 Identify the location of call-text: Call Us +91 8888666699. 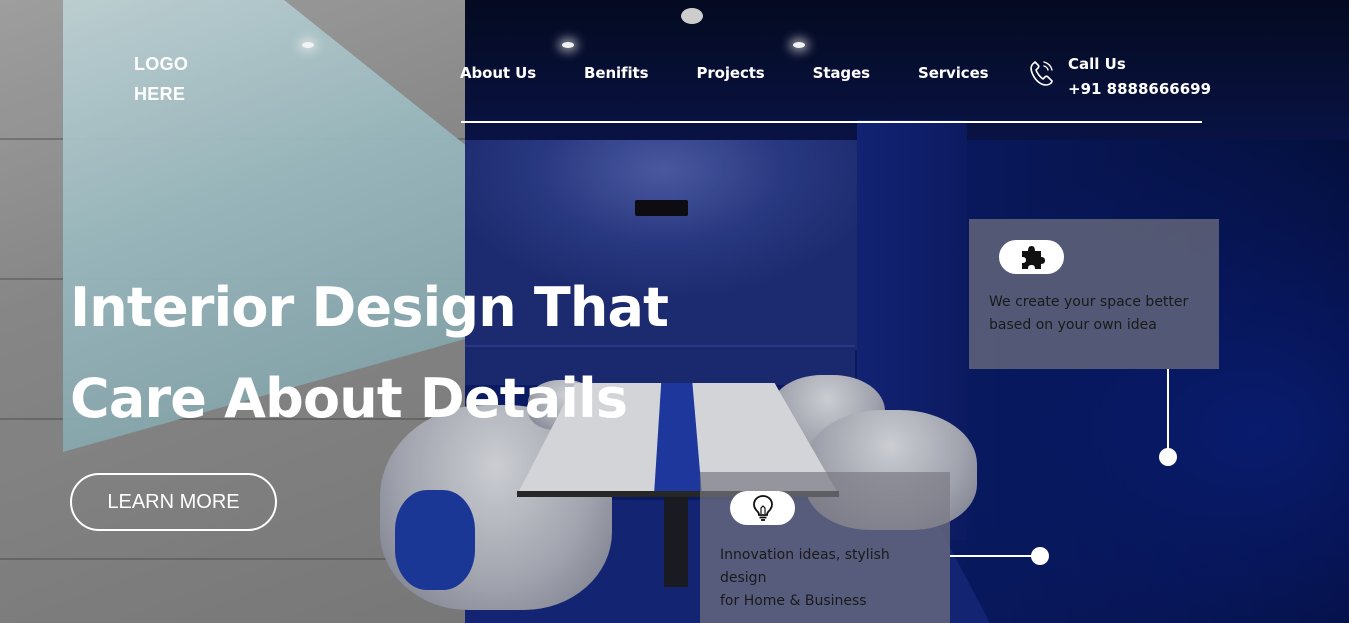
(1139, 77).